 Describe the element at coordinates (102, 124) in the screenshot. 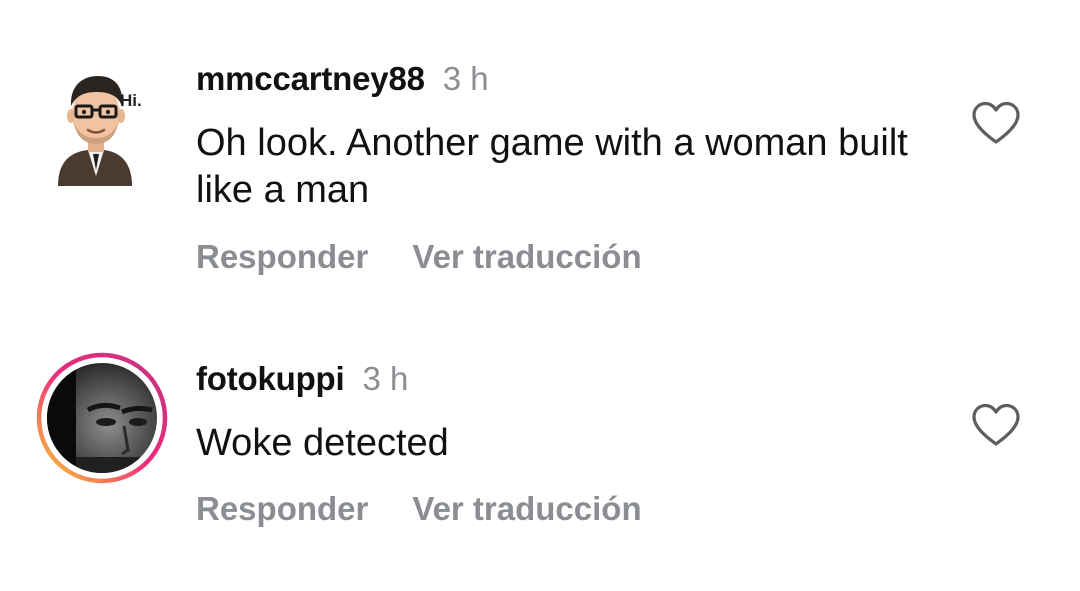

I see `bitmoji-avatar-icon: Hi.` at that location.